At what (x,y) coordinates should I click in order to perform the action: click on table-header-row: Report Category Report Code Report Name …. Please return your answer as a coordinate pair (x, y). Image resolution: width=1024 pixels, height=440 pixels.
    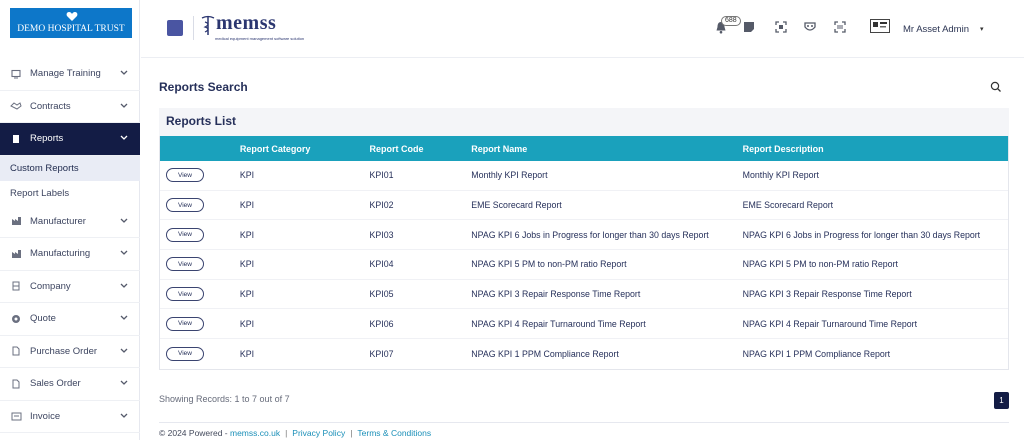
    Looking at the image, I should click on (584, 148).